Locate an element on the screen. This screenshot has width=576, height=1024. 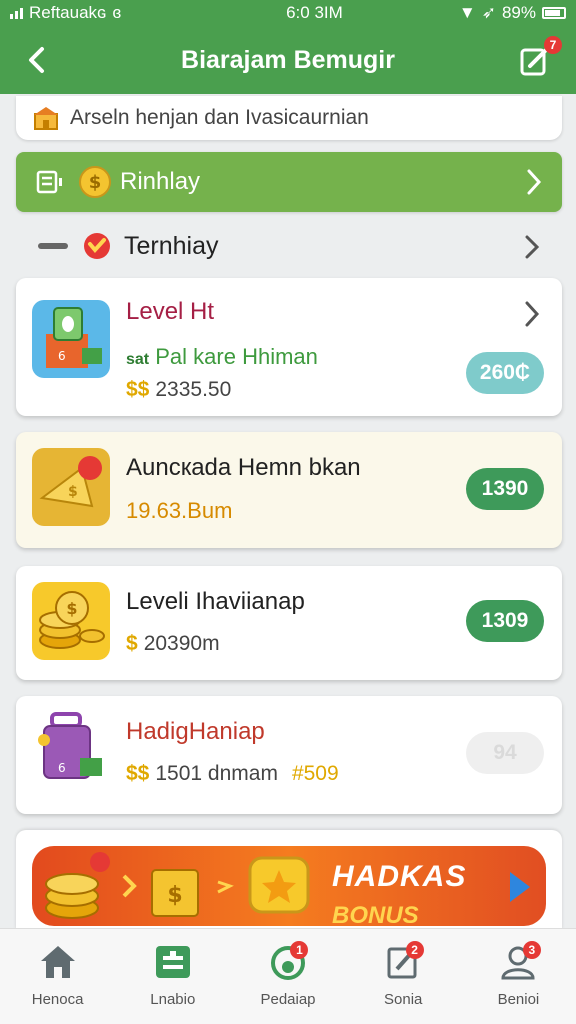
location-icon: ➶ is located at coordinates (488, 12).